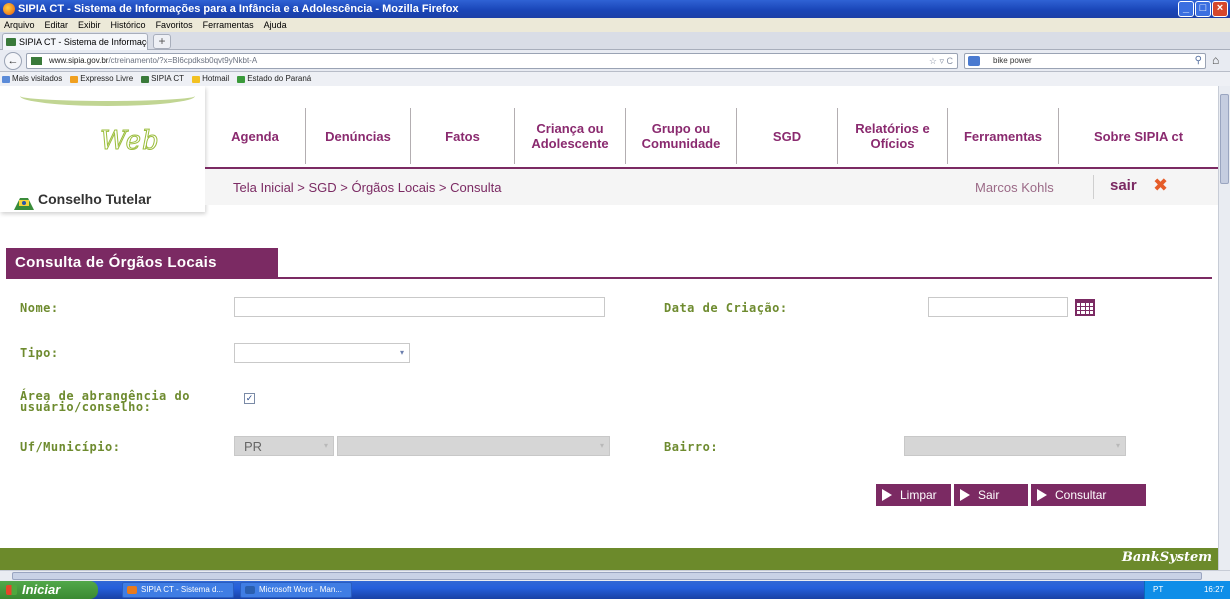 The width and height of the screenshot is (1230, 599). Describe the element at coordinates (284, 446) in the screenshot. I see `uf-select: PR ▾` at that location.